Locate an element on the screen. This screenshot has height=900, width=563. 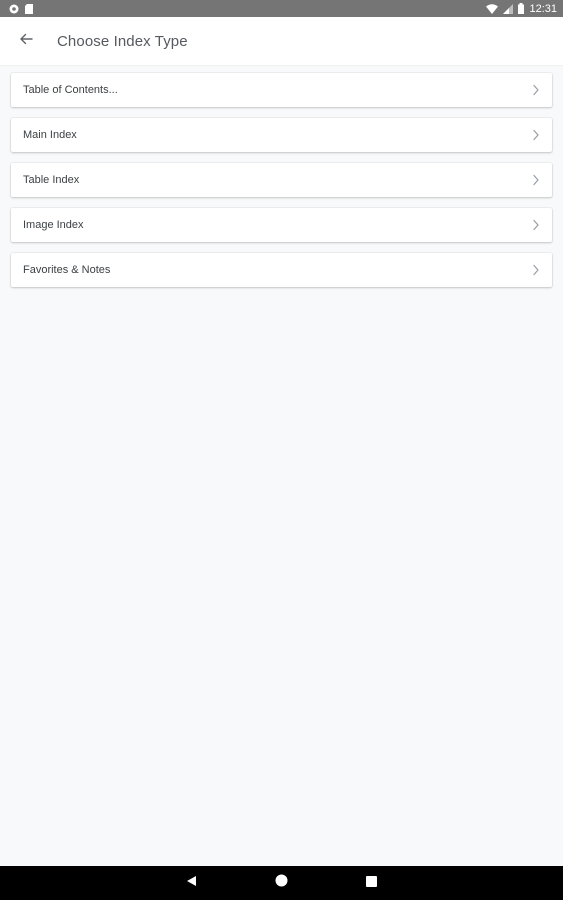
settings-notification-icon is located at coordinates (14, 9).